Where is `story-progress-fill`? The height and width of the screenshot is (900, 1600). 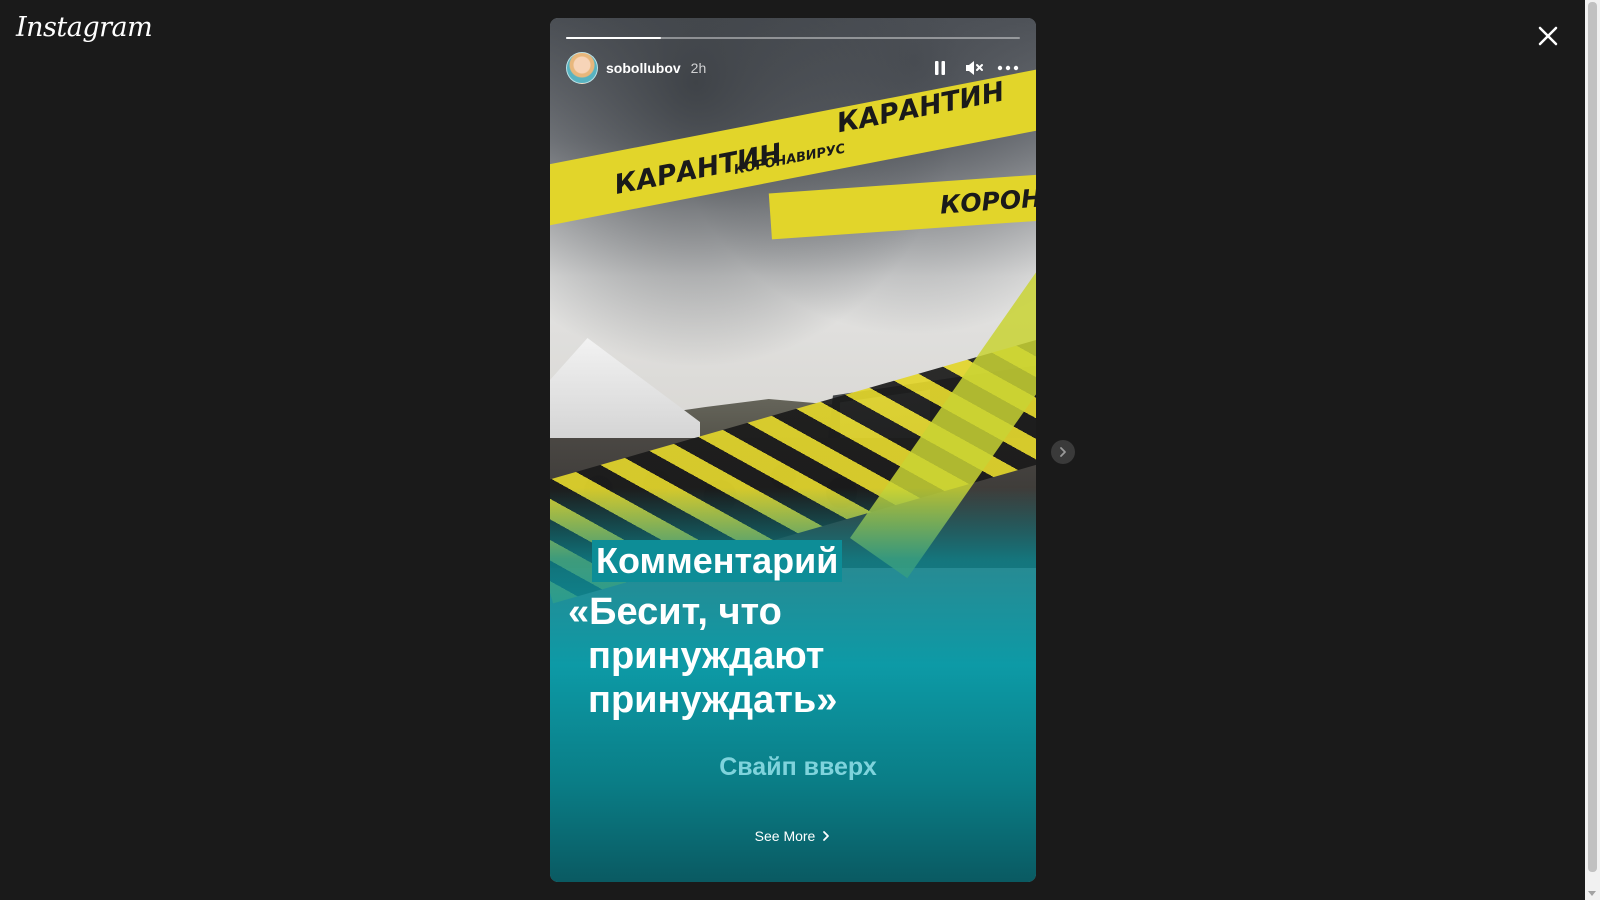
story-progress-fill is located at coordinates (614, 38).